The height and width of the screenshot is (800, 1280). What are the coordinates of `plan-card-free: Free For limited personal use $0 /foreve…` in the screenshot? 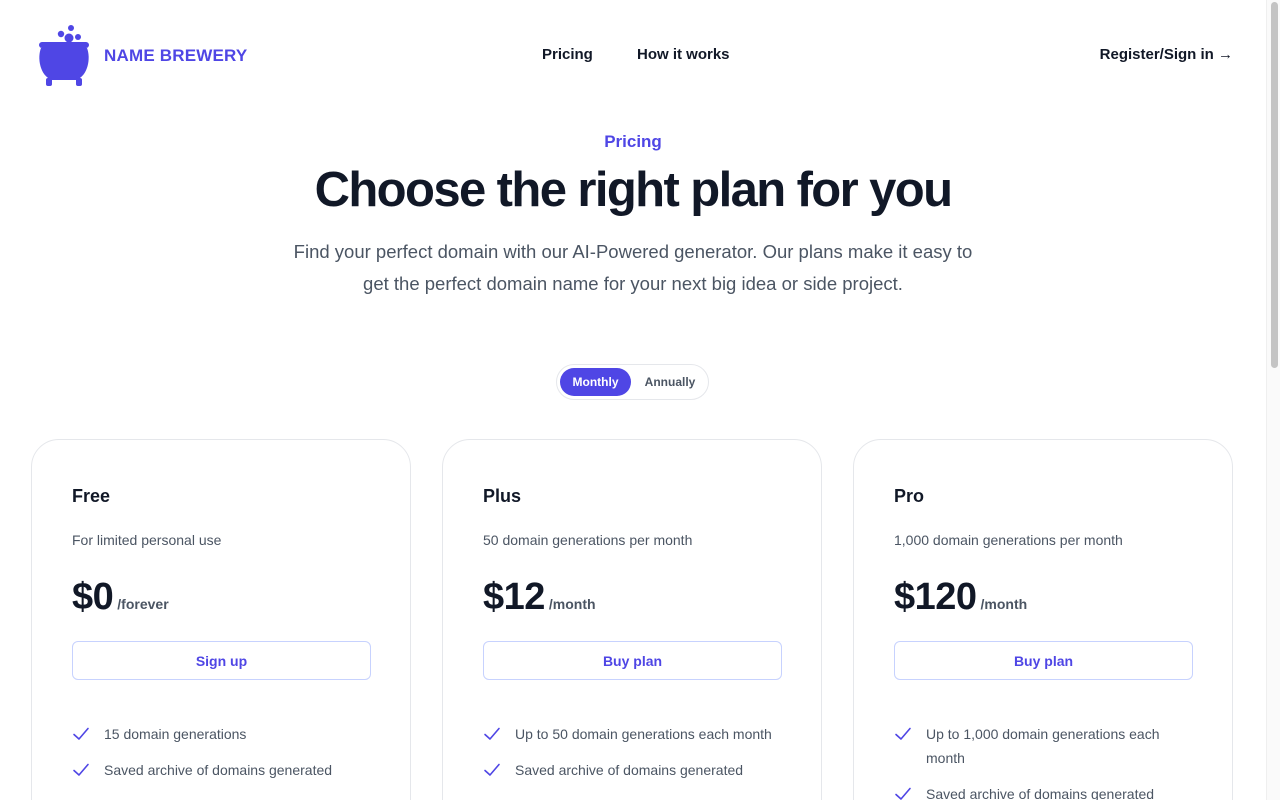 It's located at (221, 619).